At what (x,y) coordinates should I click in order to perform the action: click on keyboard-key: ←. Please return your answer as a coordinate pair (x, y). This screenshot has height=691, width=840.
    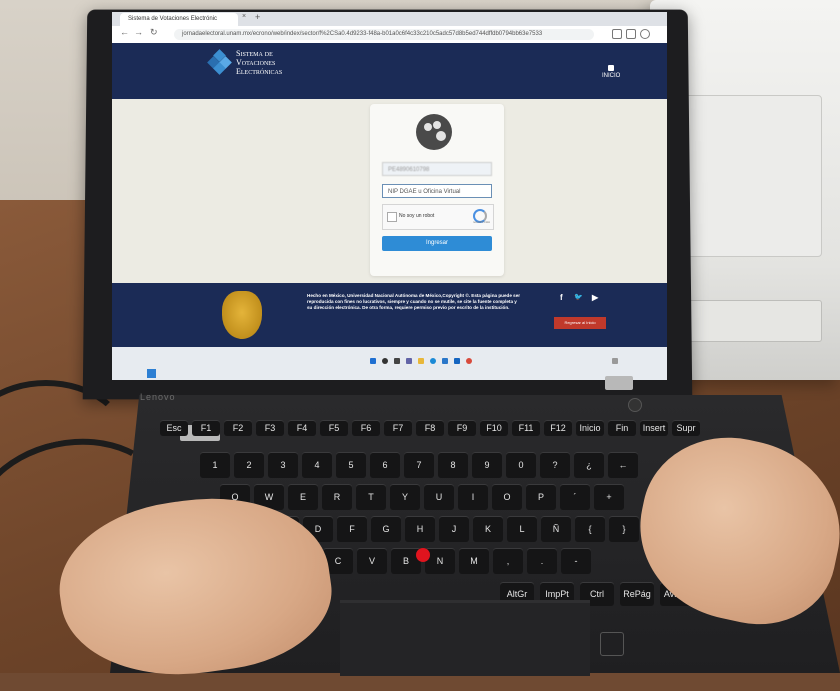
    Looking at the image, I should click on (623, 465).